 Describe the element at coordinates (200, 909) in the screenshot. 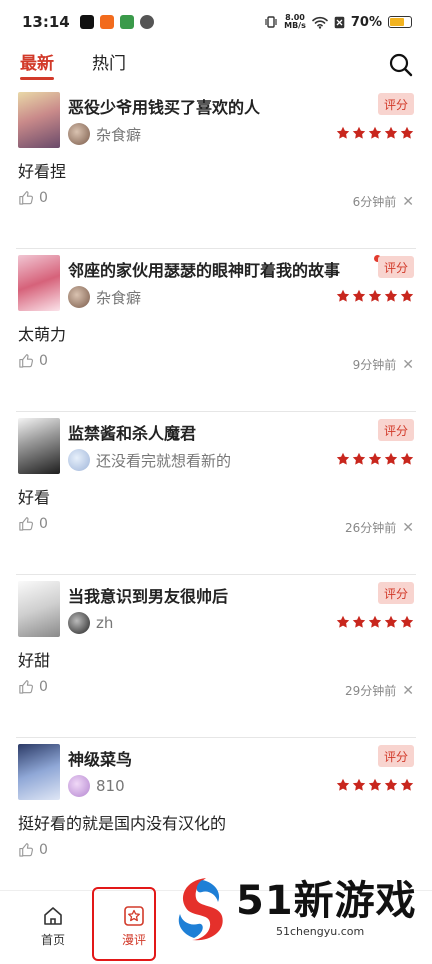

I see `watermark-logo` at that location.